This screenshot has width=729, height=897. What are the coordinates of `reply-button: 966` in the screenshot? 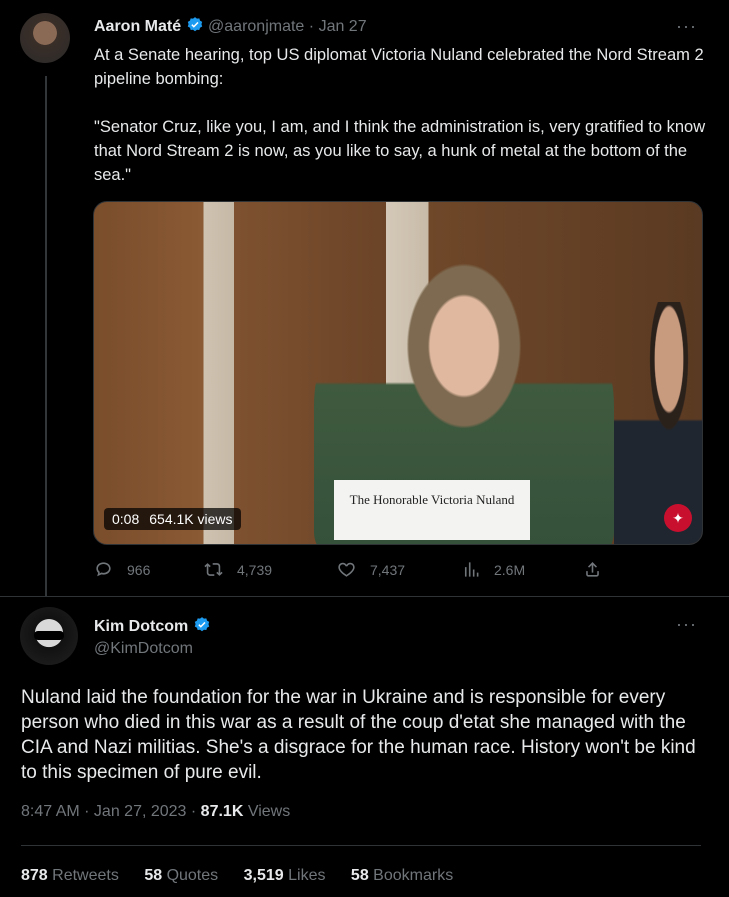 It's located at (122, 569).